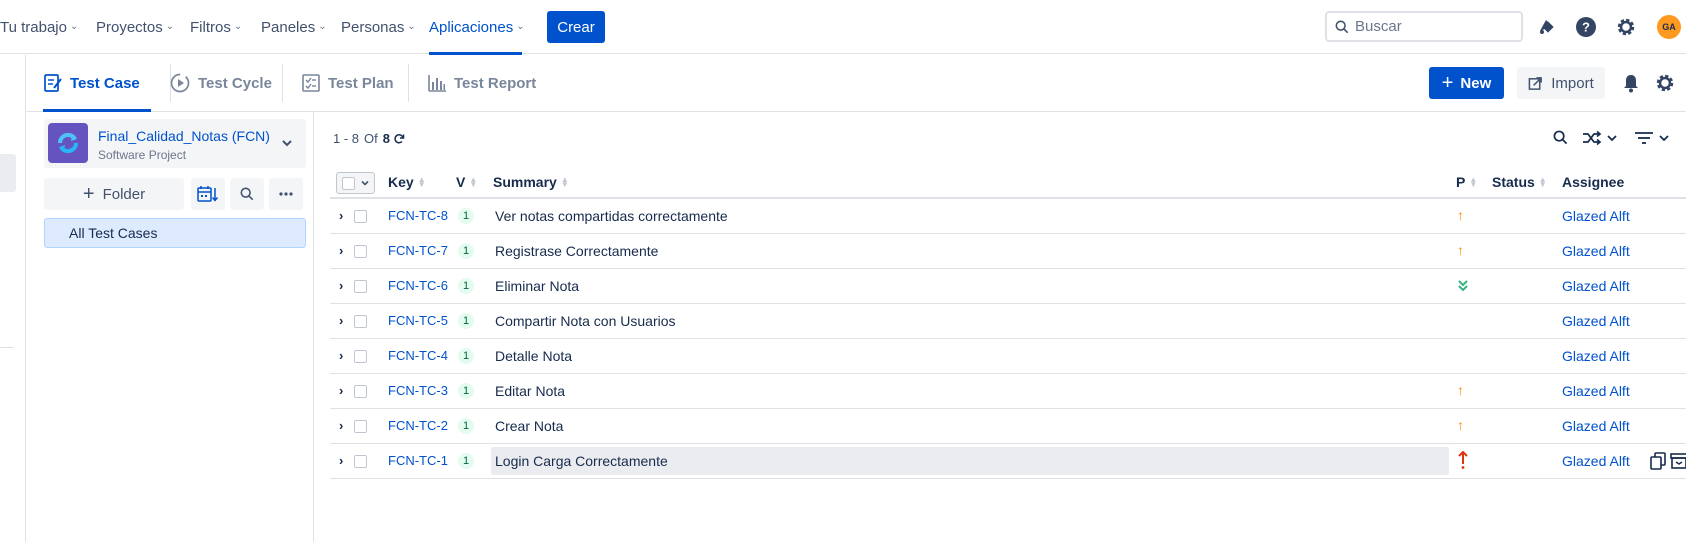 This screenshot has height=542, width=1686. I want to click on new-button: + New, so click(1466, 83).